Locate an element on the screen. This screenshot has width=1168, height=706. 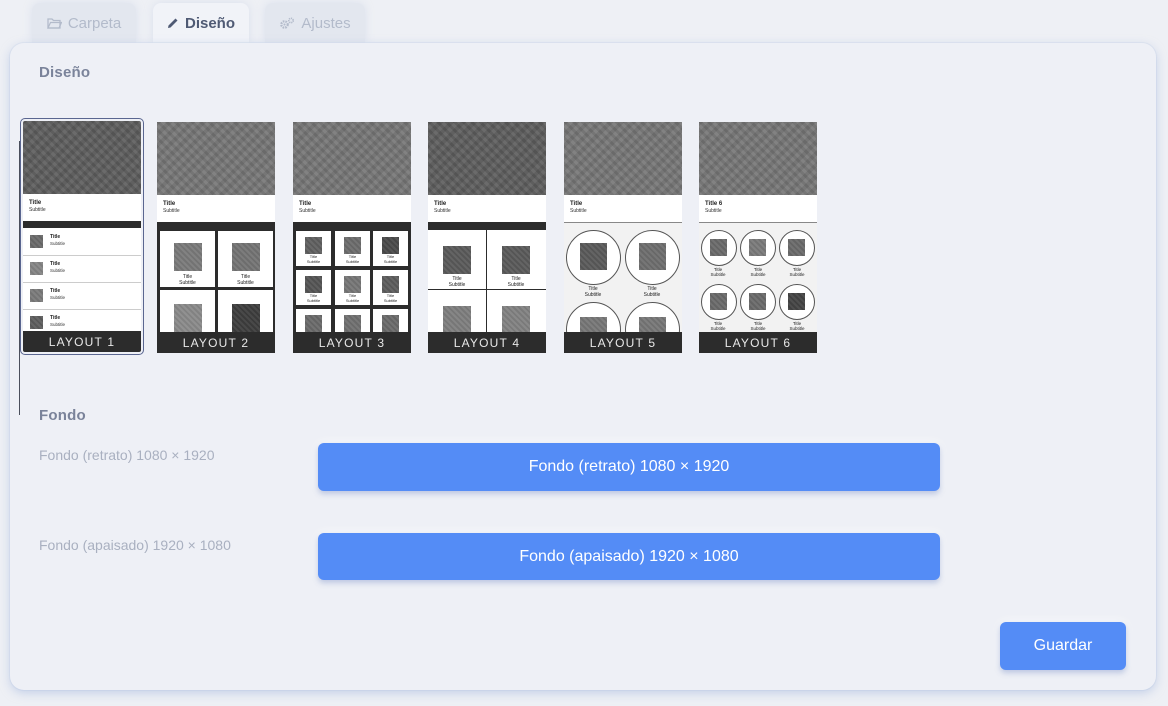
tab-label: Ajustes is located at coordinates (326, 23).